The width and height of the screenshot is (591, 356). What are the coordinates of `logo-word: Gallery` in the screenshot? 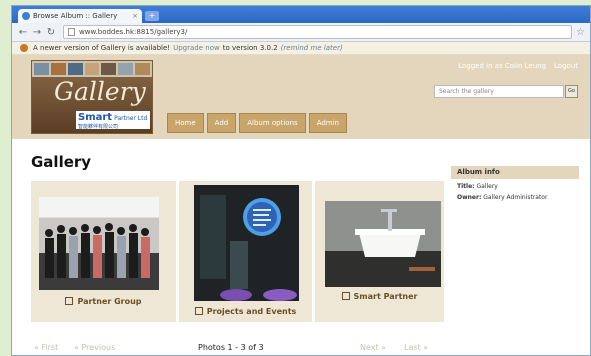 It's located at (100, 91).